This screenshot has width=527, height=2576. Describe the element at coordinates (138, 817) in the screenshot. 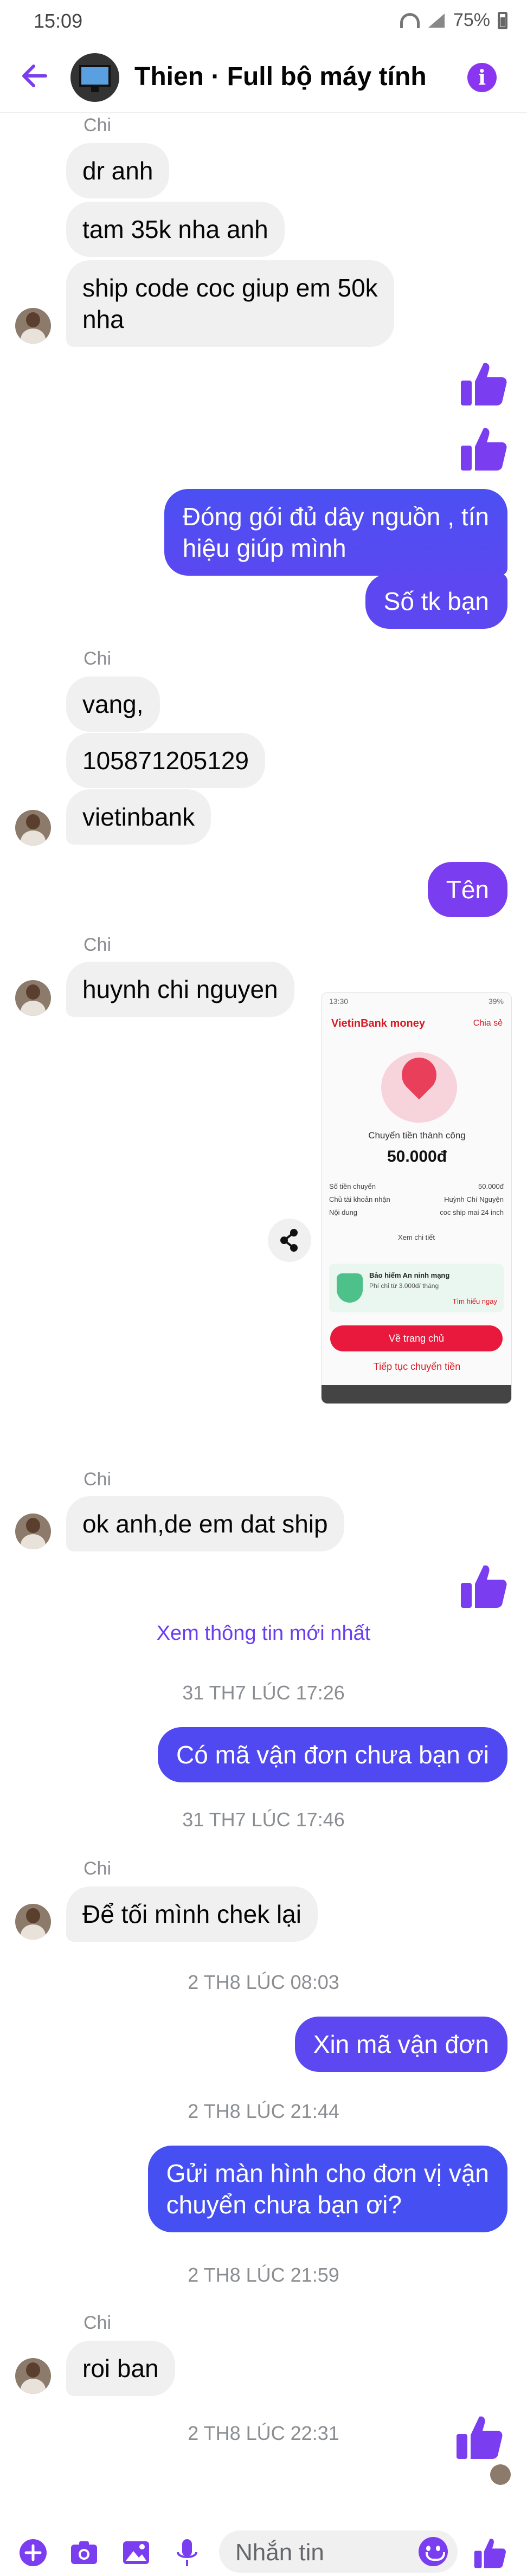

I see `incoming-message: vietinbank` at that location.